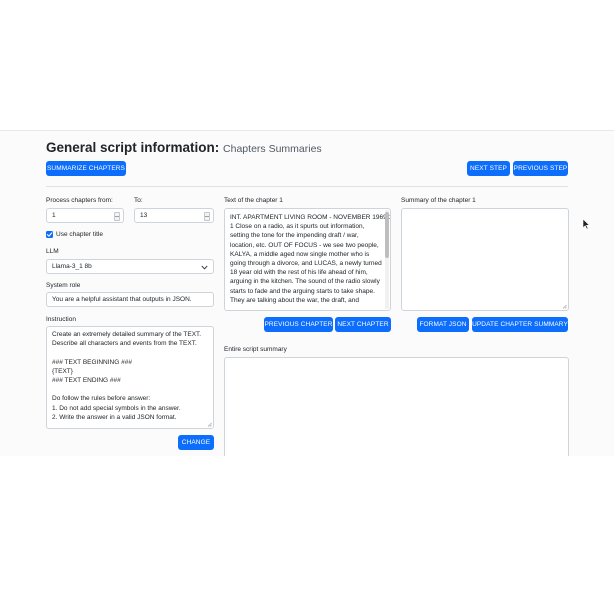 The width and height of the screenshot is (614, 596). I want to click on previous-chapter-button: PREVIOUS CHAPTER, so click(298, 324).